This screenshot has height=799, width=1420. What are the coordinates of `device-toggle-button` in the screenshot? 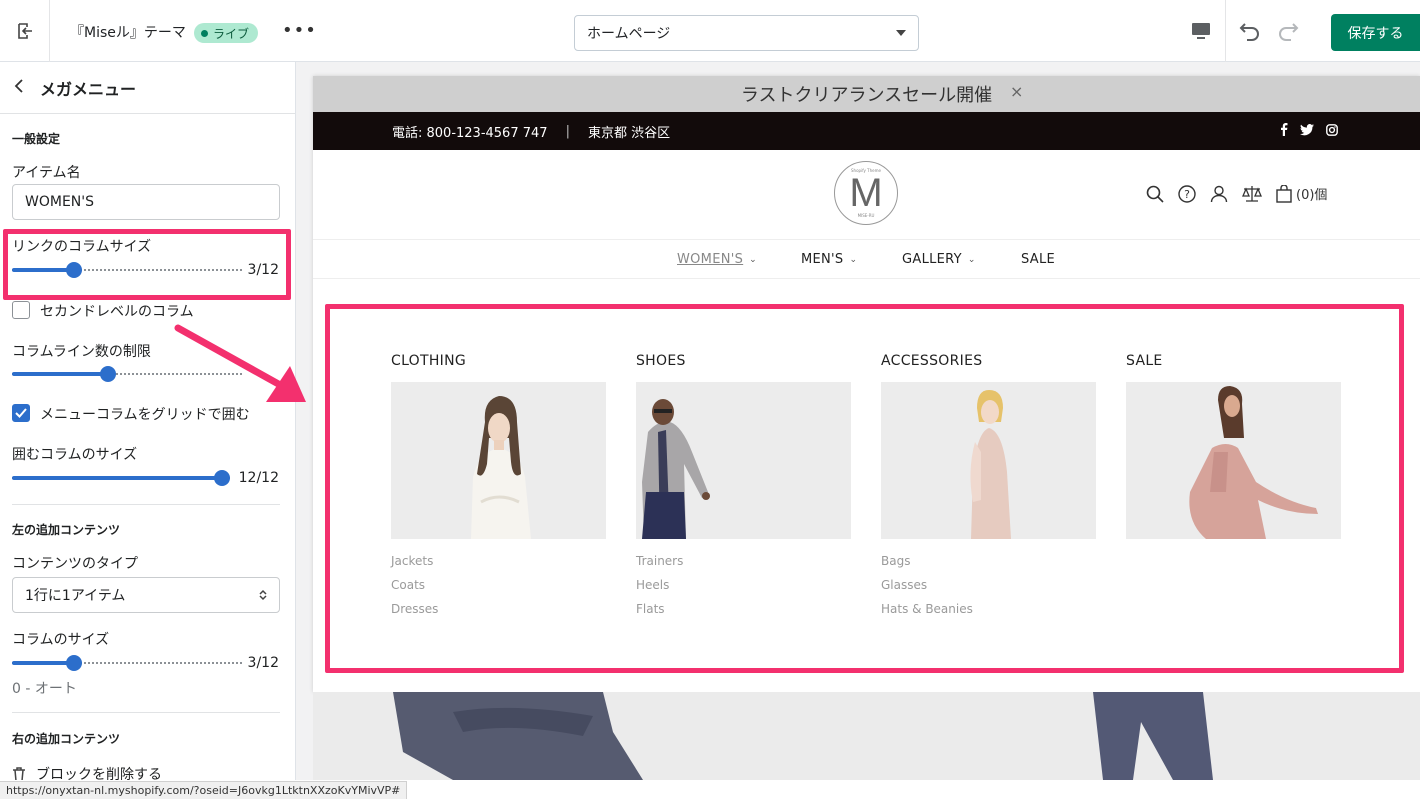 It's located at (1201, 31).